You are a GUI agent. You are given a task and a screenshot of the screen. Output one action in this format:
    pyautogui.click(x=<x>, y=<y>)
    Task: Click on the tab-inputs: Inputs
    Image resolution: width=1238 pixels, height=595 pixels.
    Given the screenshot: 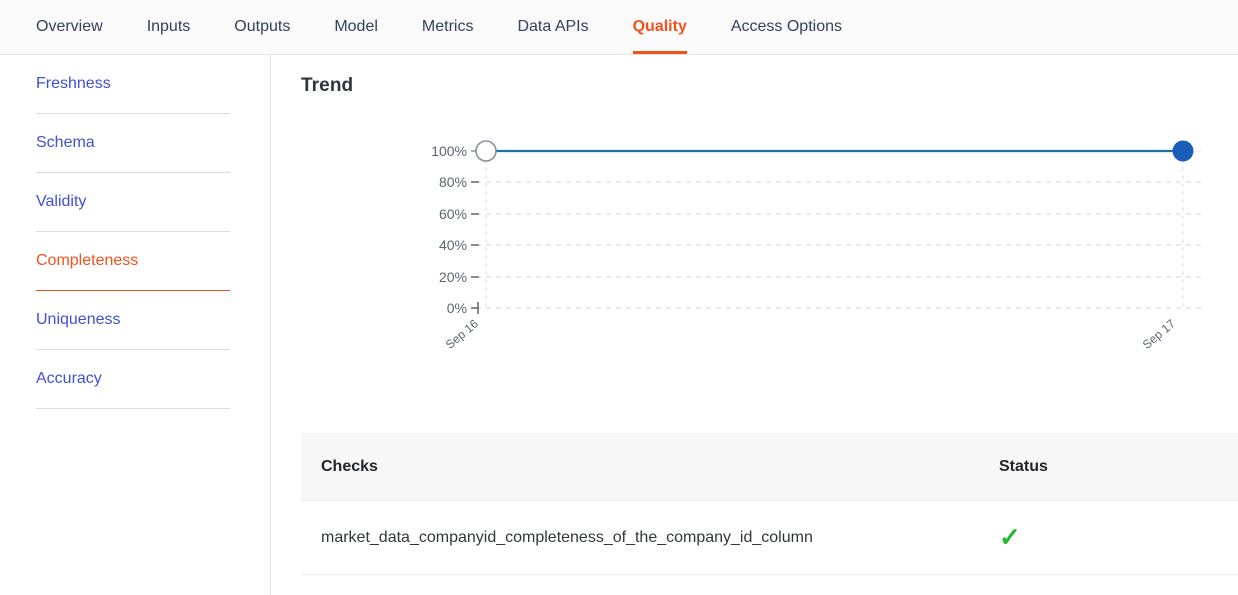 What is the action you would take?
    pyautogui.click(x=169, y=27)
    